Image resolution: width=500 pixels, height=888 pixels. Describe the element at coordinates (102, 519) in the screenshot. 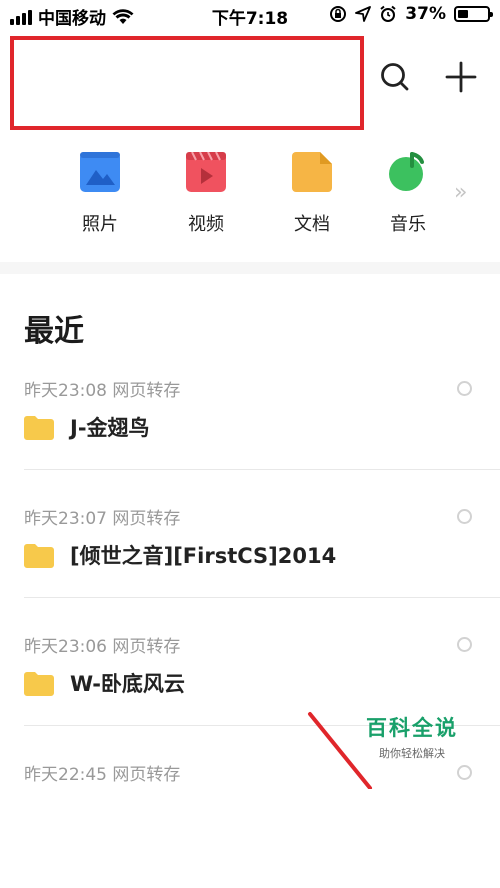

I see `entry-meta: 昨天23:07 网页转存` at that location.